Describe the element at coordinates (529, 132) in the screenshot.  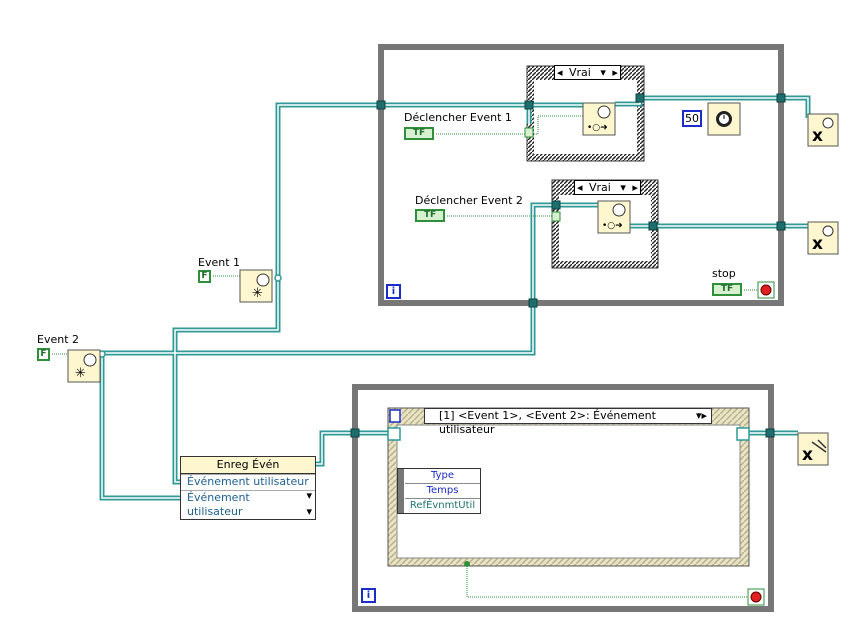
I see `case1-selector-terminal` at that location.